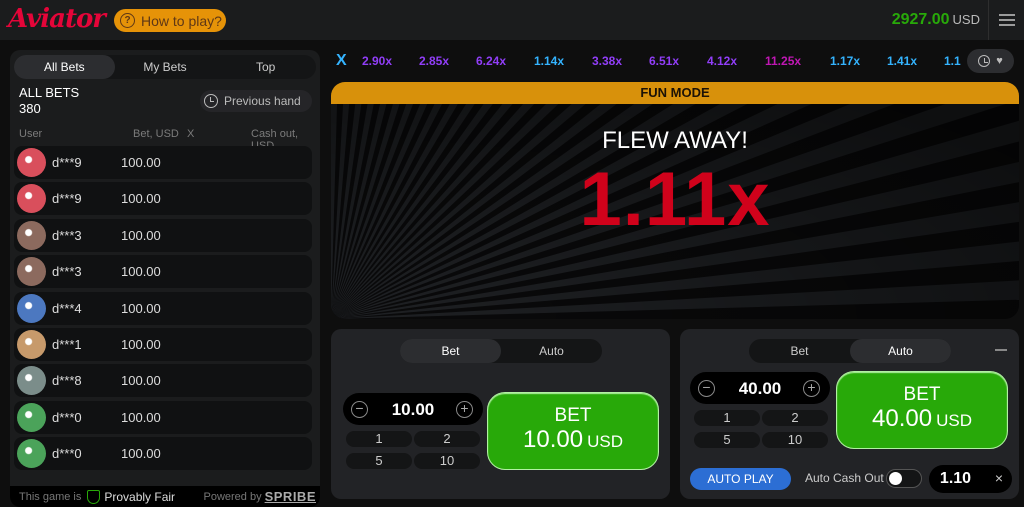  What do you see at coordinates (170, 20) in the screenshot?
I see `how-to-play-button: ? How to play?` at bounding box center [170, 20].